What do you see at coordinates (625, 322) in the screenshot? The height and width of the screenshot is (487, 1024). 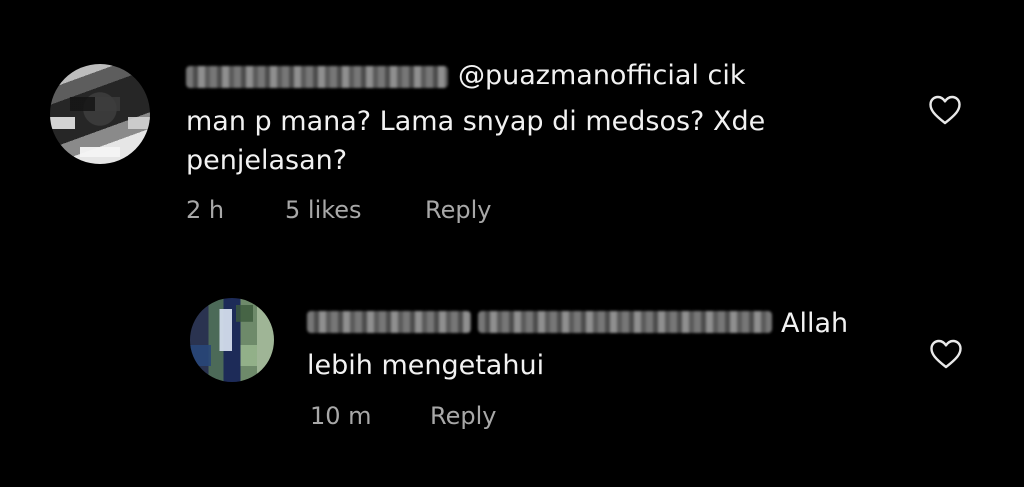 I see `mention-blurred` at bounding box center [625, 322].